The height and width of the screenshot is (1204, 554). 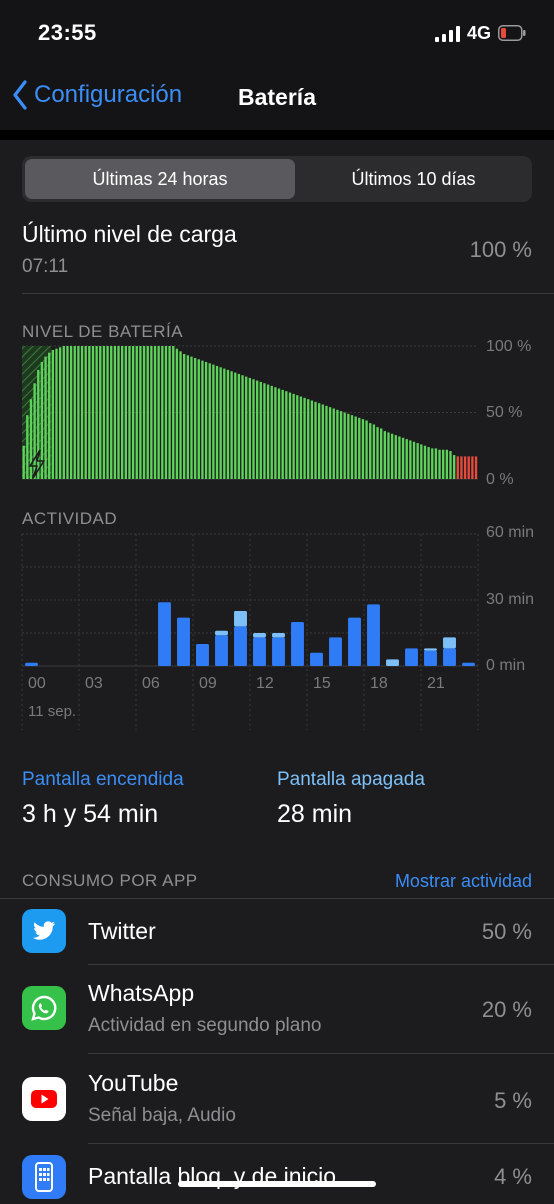 I want to click on activity-chart, so click(x=250, y=631).